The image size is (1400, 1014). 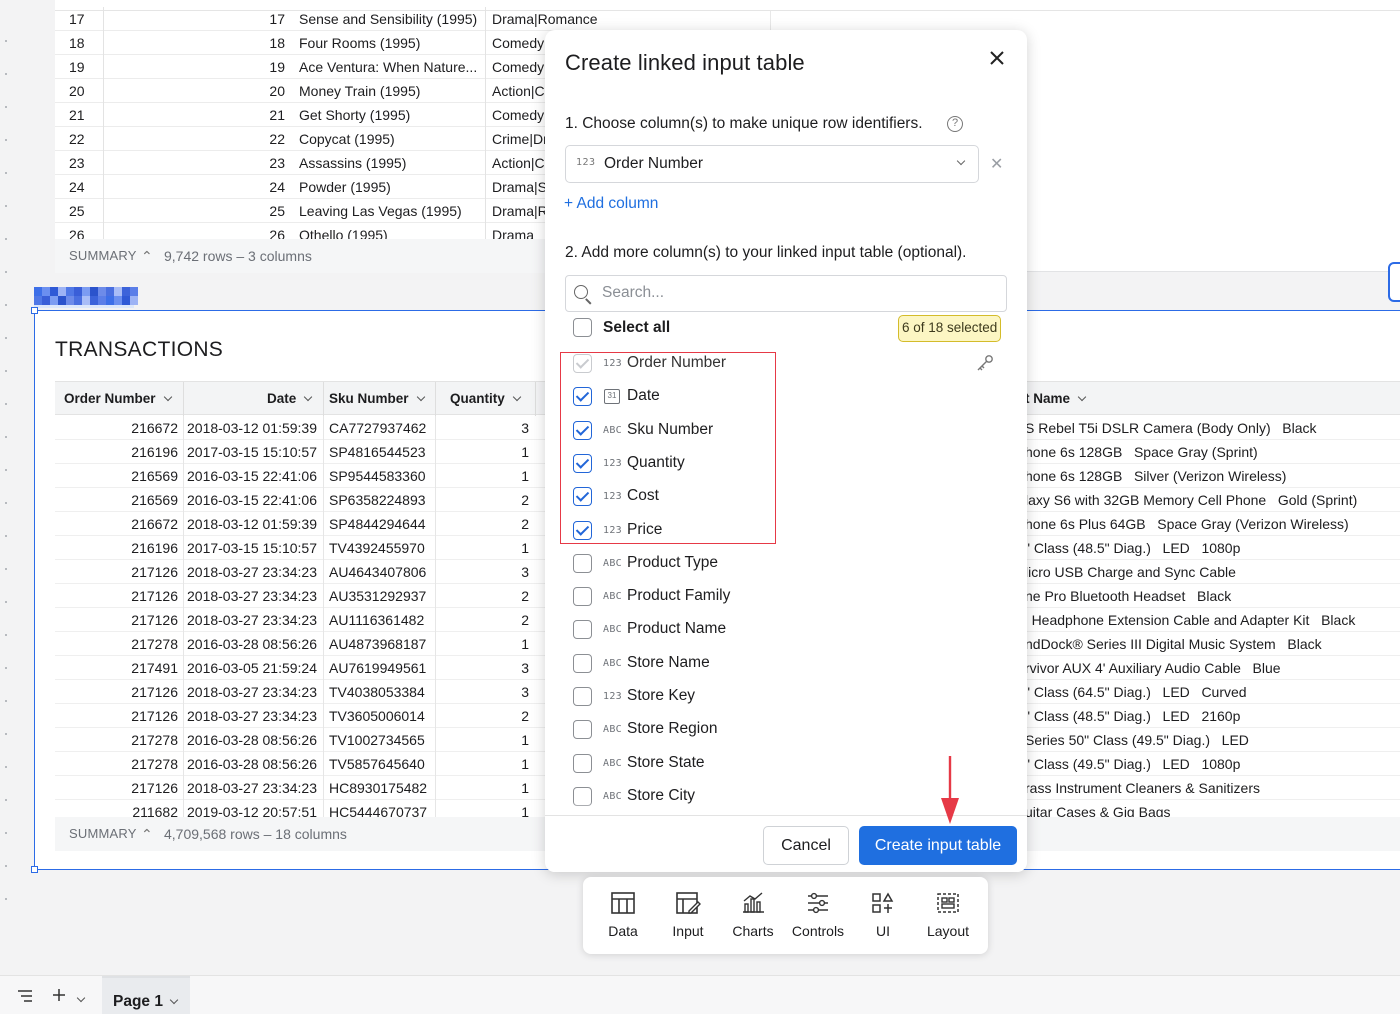 What do you see at coordinates (59, 995) in the screenshot?
I see `add-page-icon` at bounding box center [59, 995].